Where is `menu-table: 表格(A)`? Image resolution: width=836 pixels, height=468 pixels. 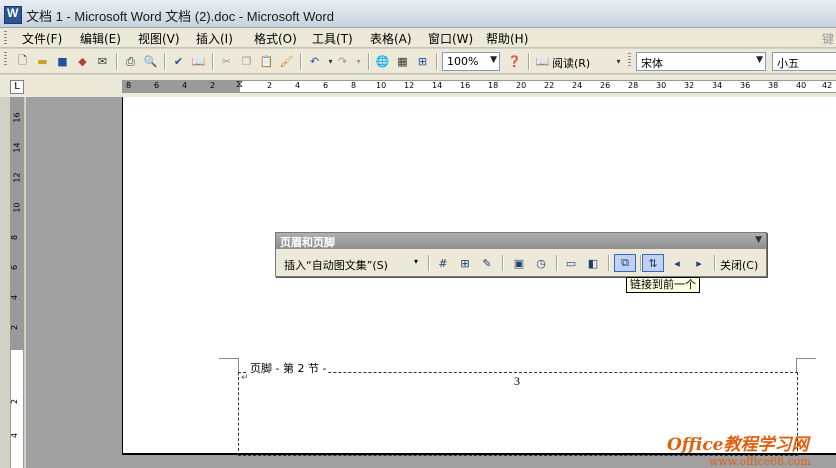
menu-table: 表格(A) is located at coordinates (391, 38).